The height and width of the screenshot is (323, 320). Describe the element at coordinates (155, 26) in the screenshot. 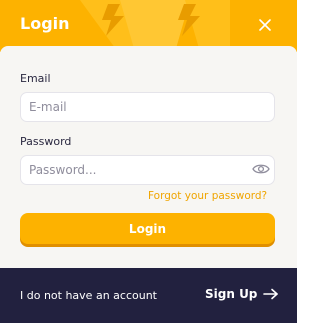

I see `lightning-decoration-icon` at that location.